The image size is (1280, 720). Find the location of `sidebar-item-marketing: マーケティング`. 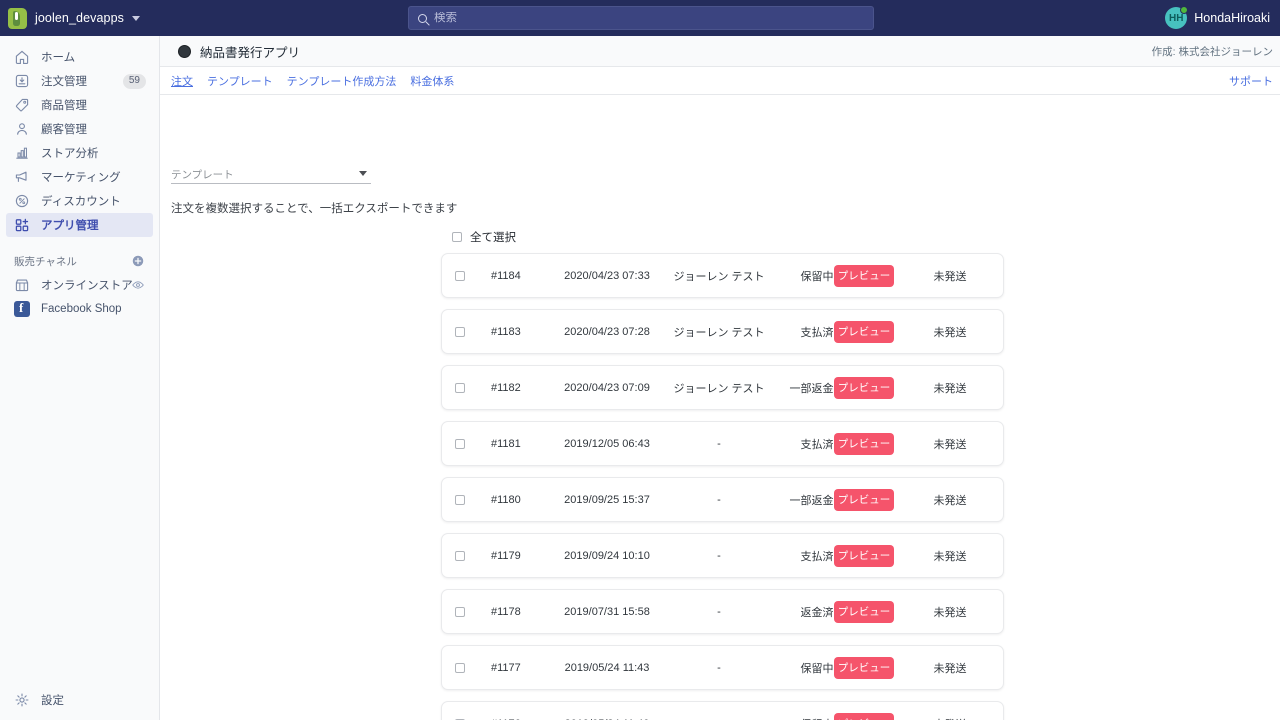

sidebar-item-marketing: マーケティング is located at coordinates (79, 177).